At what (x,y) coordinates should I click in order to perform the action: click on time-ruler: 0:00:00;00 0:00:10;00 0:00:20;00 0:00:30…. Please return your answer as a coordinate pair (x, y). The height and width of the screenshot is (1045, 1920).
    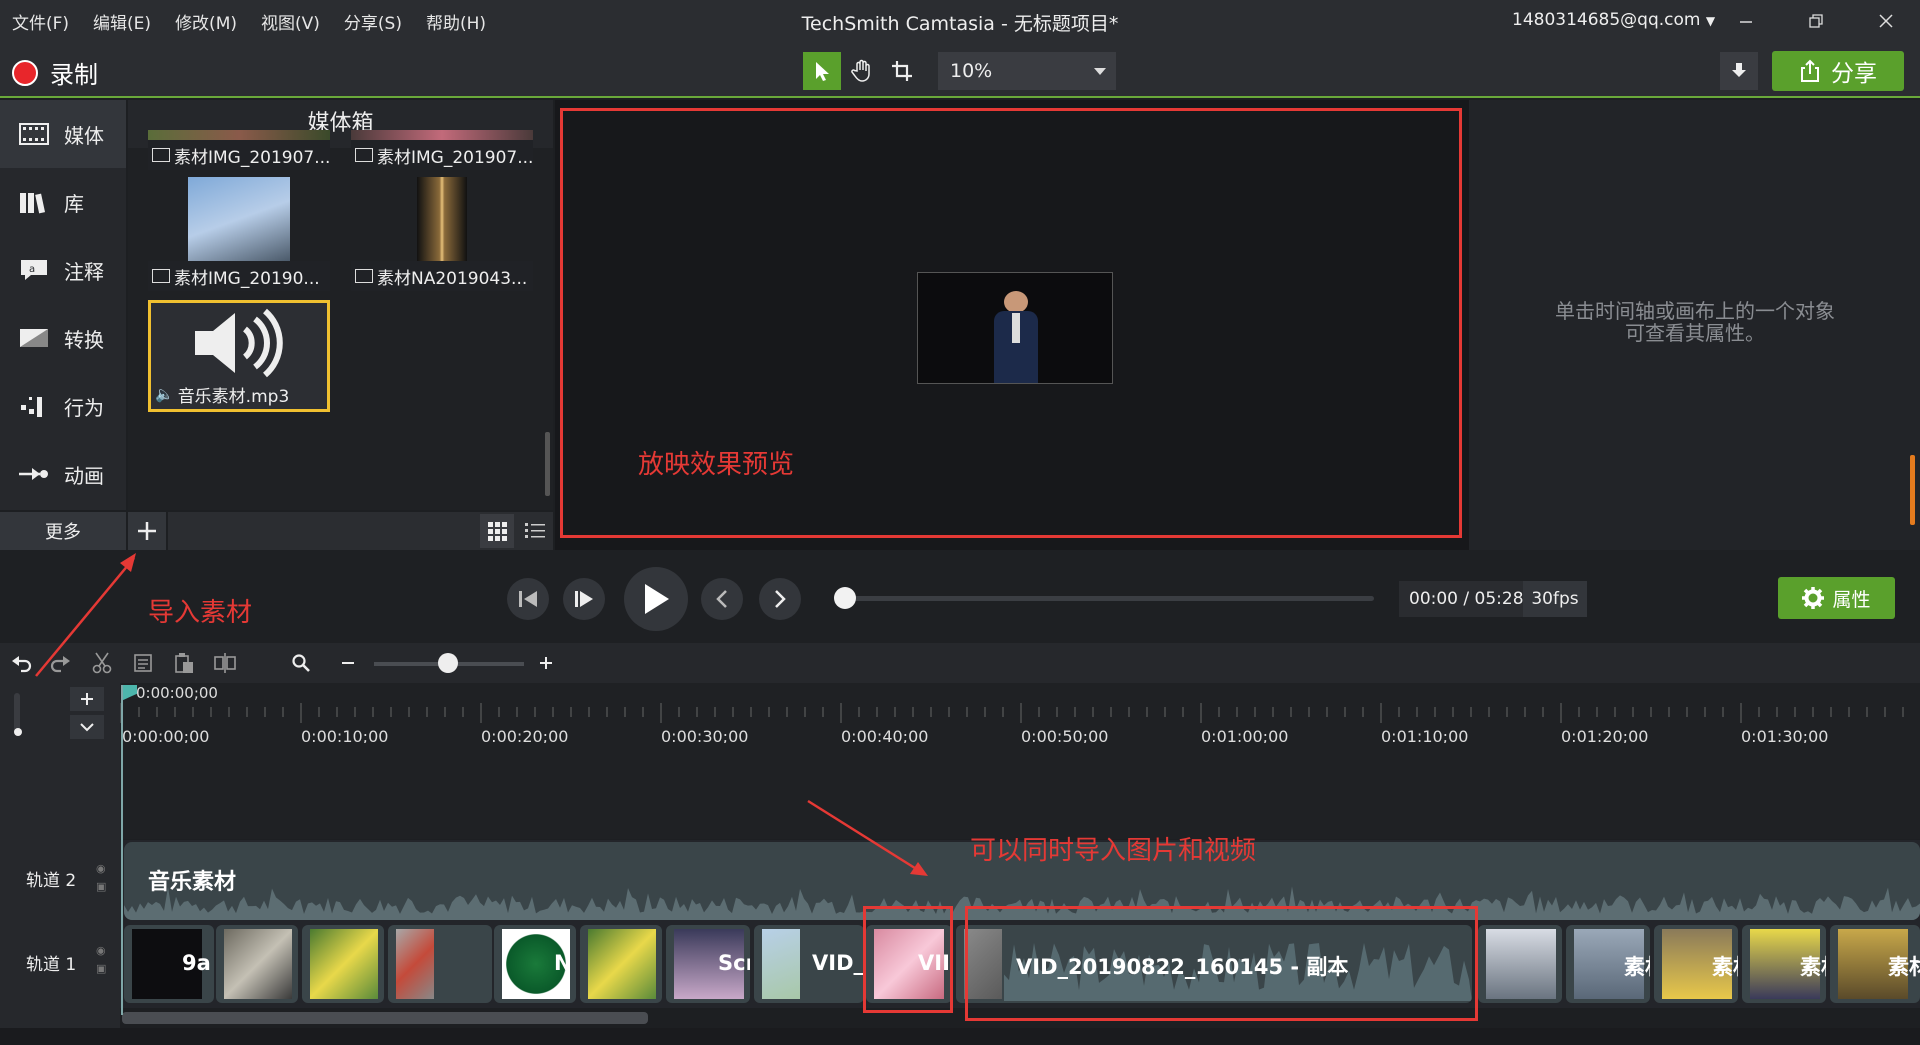
    Looking at the image, I should click on (1020, 714).